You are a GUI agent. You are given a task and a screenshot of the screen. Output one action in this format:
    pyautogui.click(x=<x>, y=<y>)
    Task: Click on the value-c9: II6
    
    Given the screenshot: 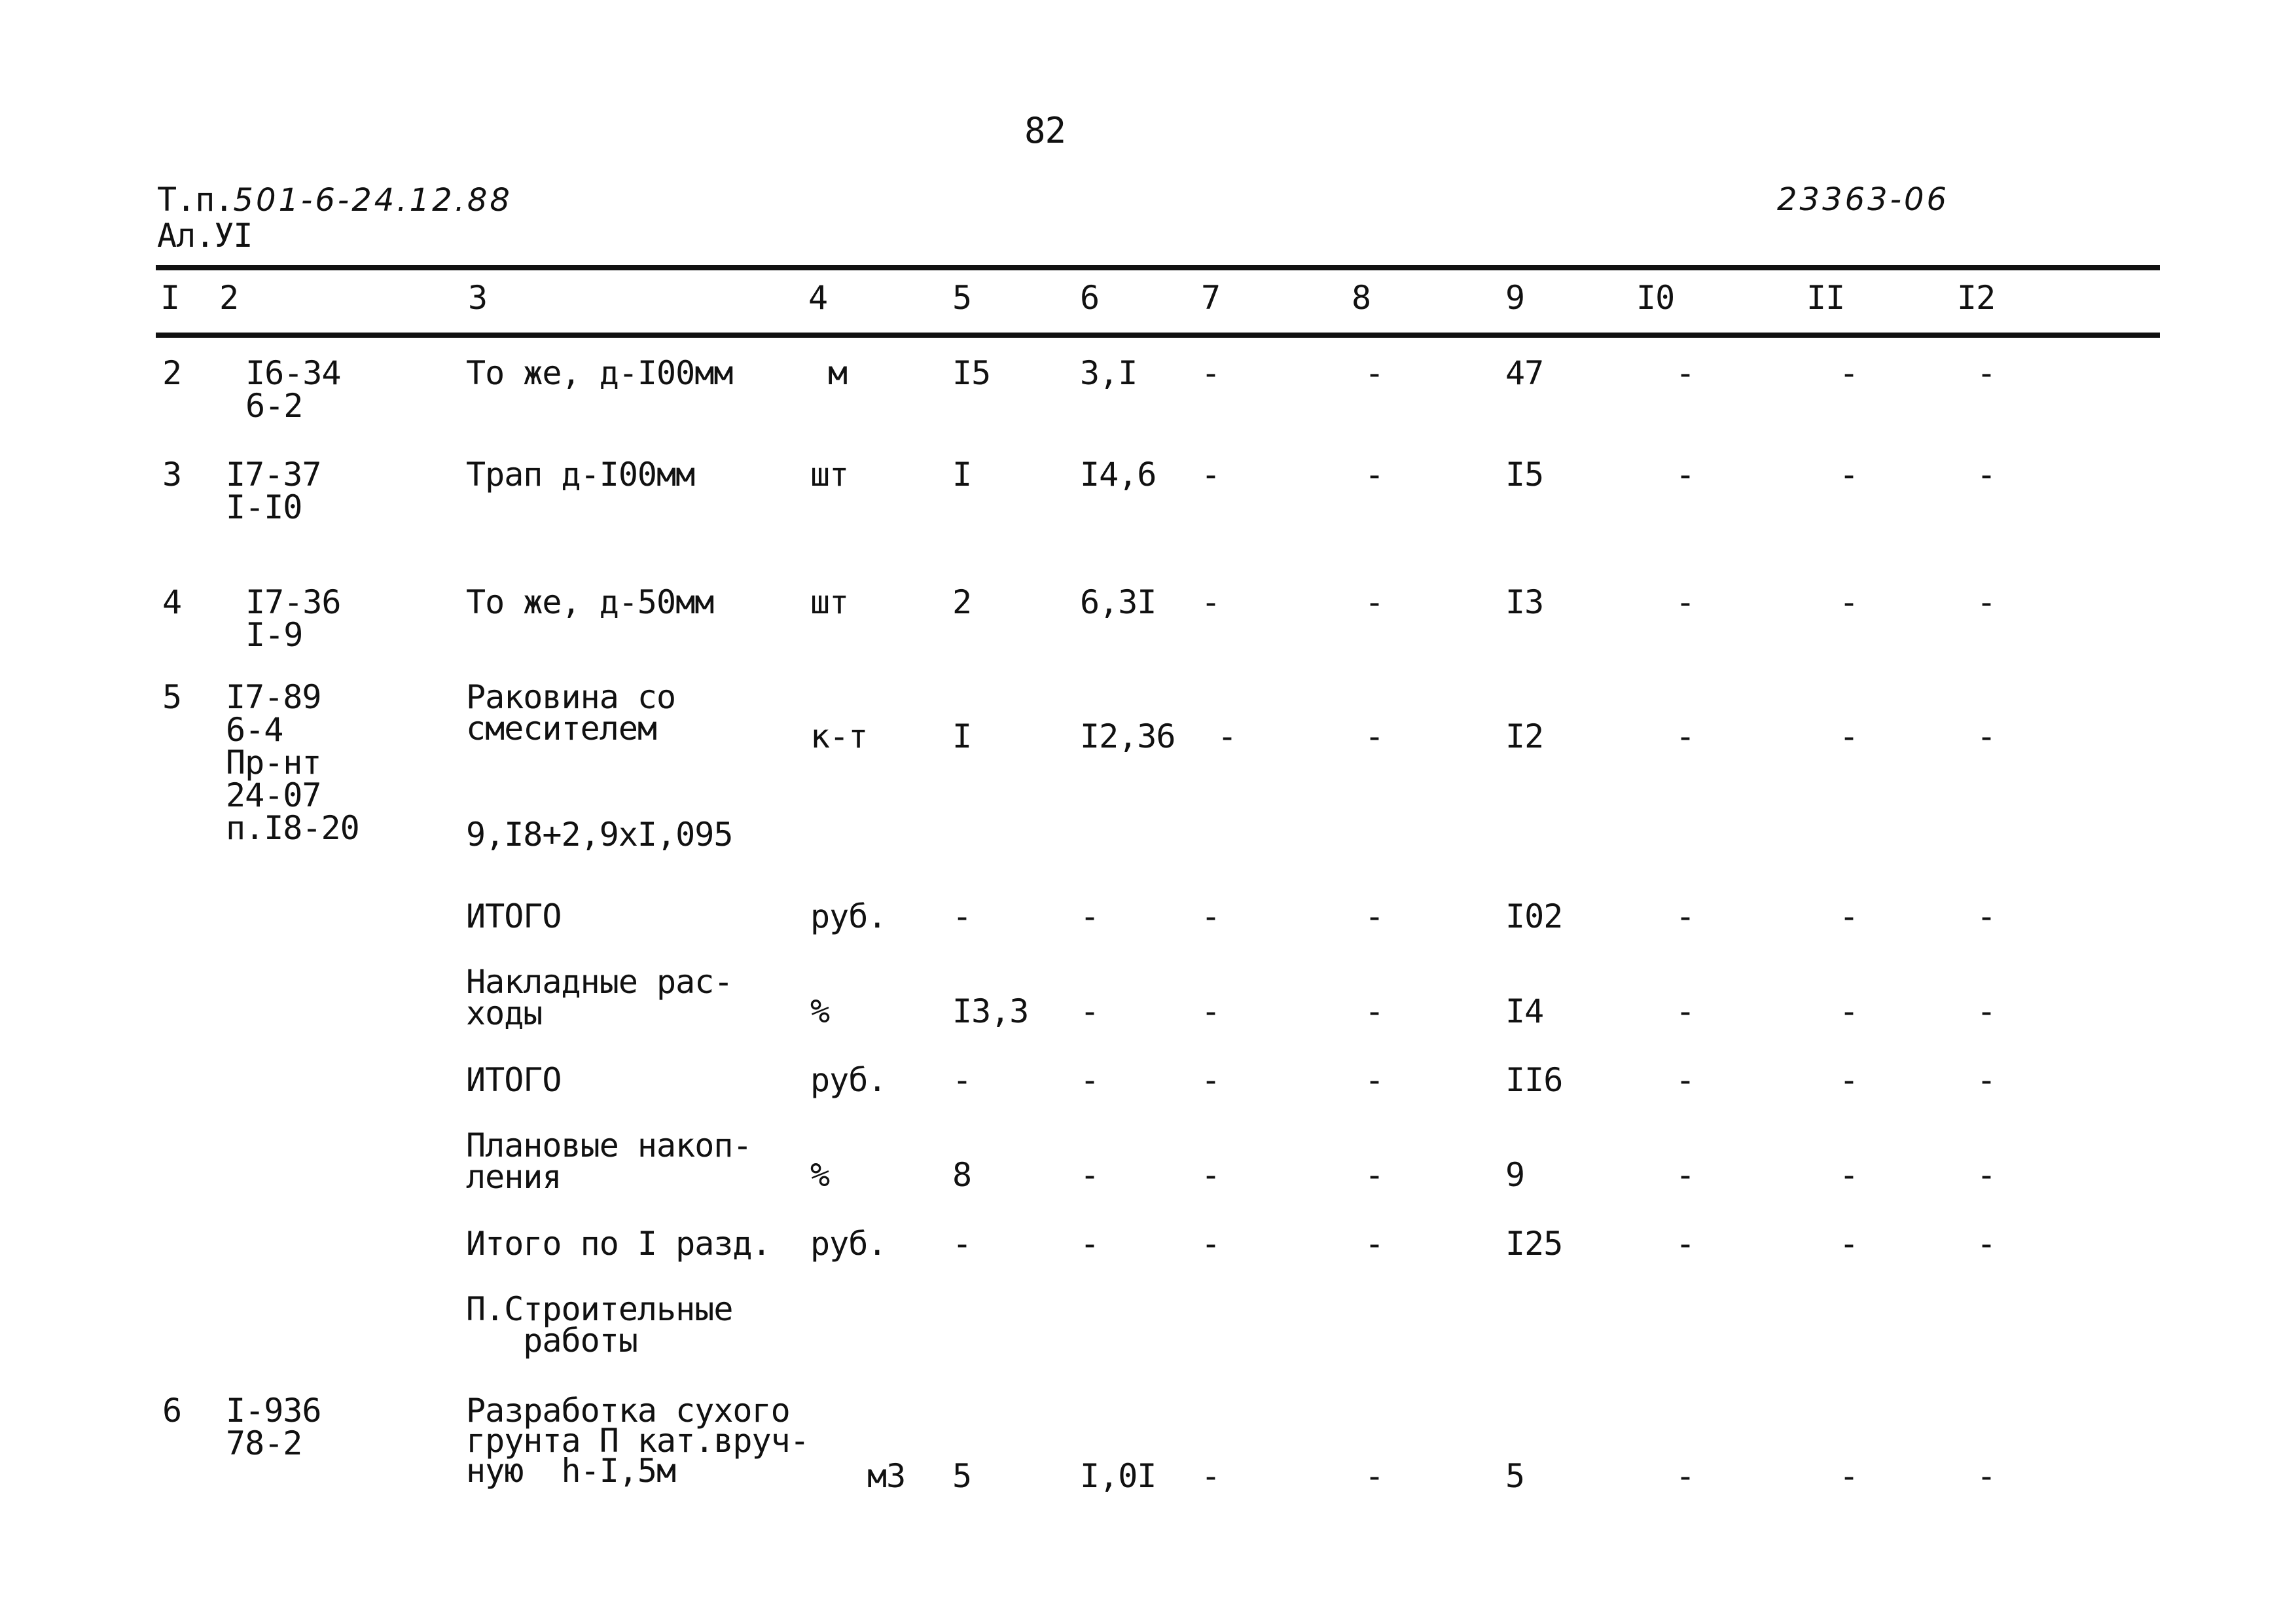 What is the action you would take?
    pyautogui.click(x=1534, y=1080)
    